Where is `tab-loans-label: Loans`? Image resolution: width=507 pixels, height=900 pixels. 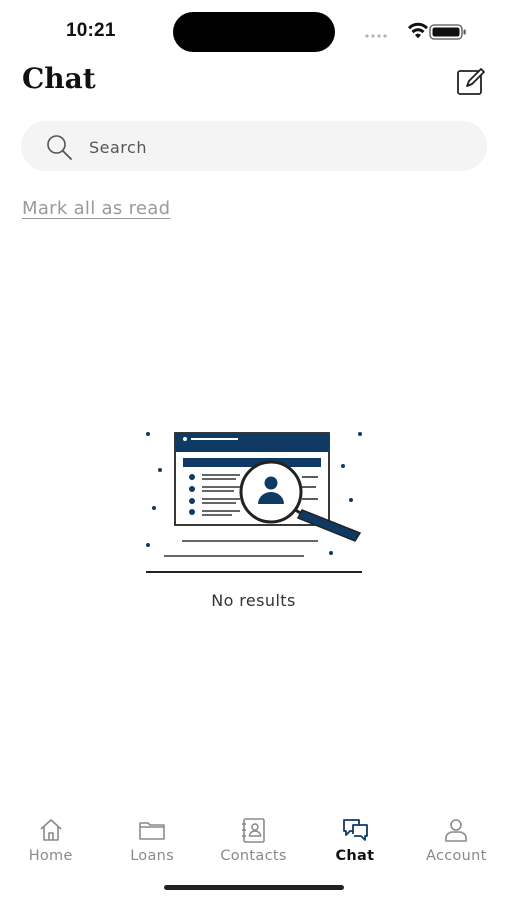 tab-loans-label: Loans is located at coordinates (152, 856).